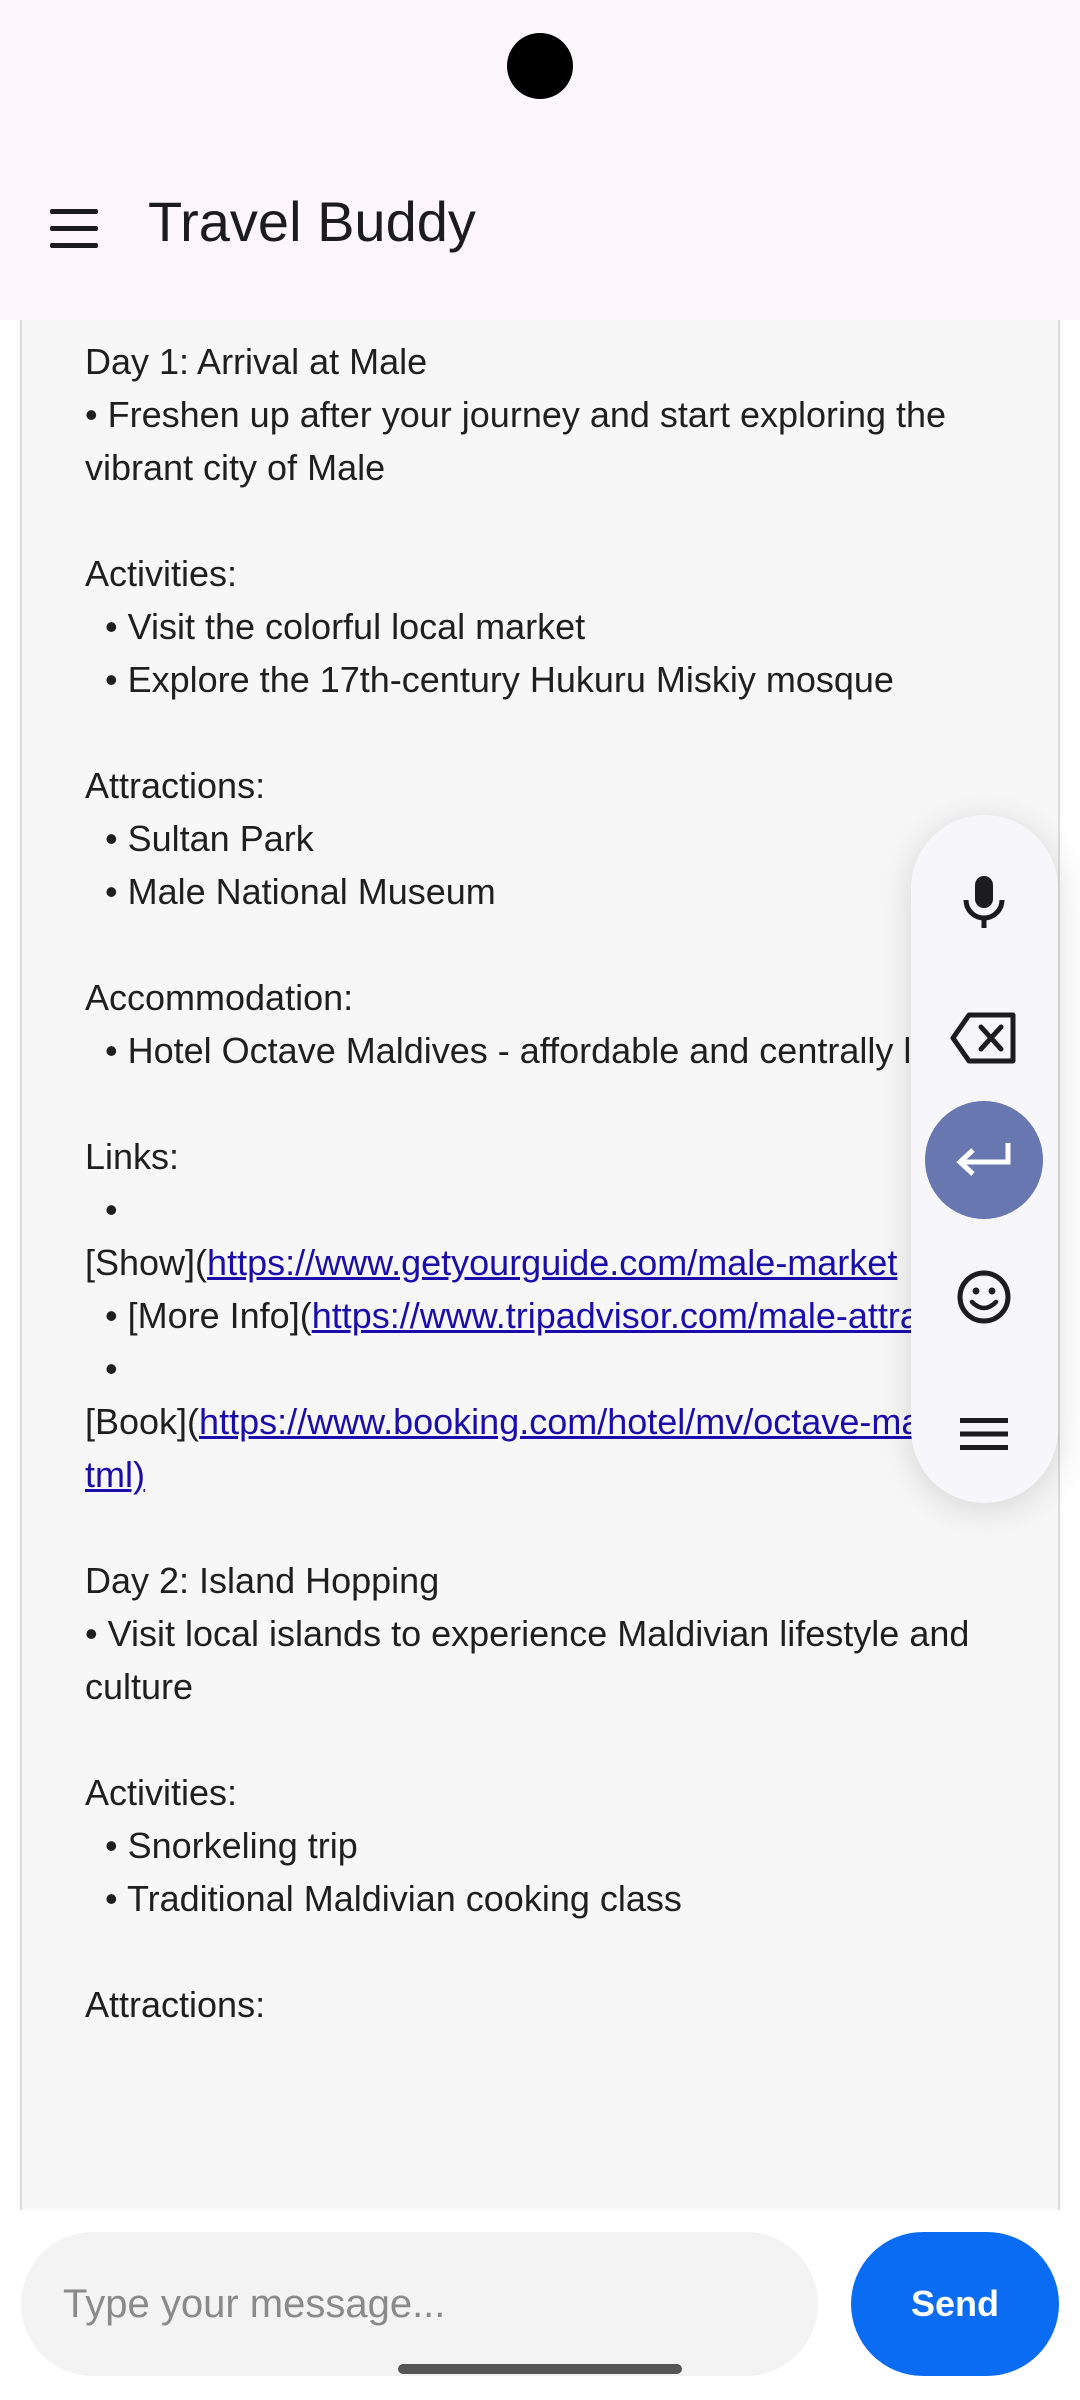 This screenshot has height=2400, width=1080. I want to click on emoji-button, so click(984, 1297).